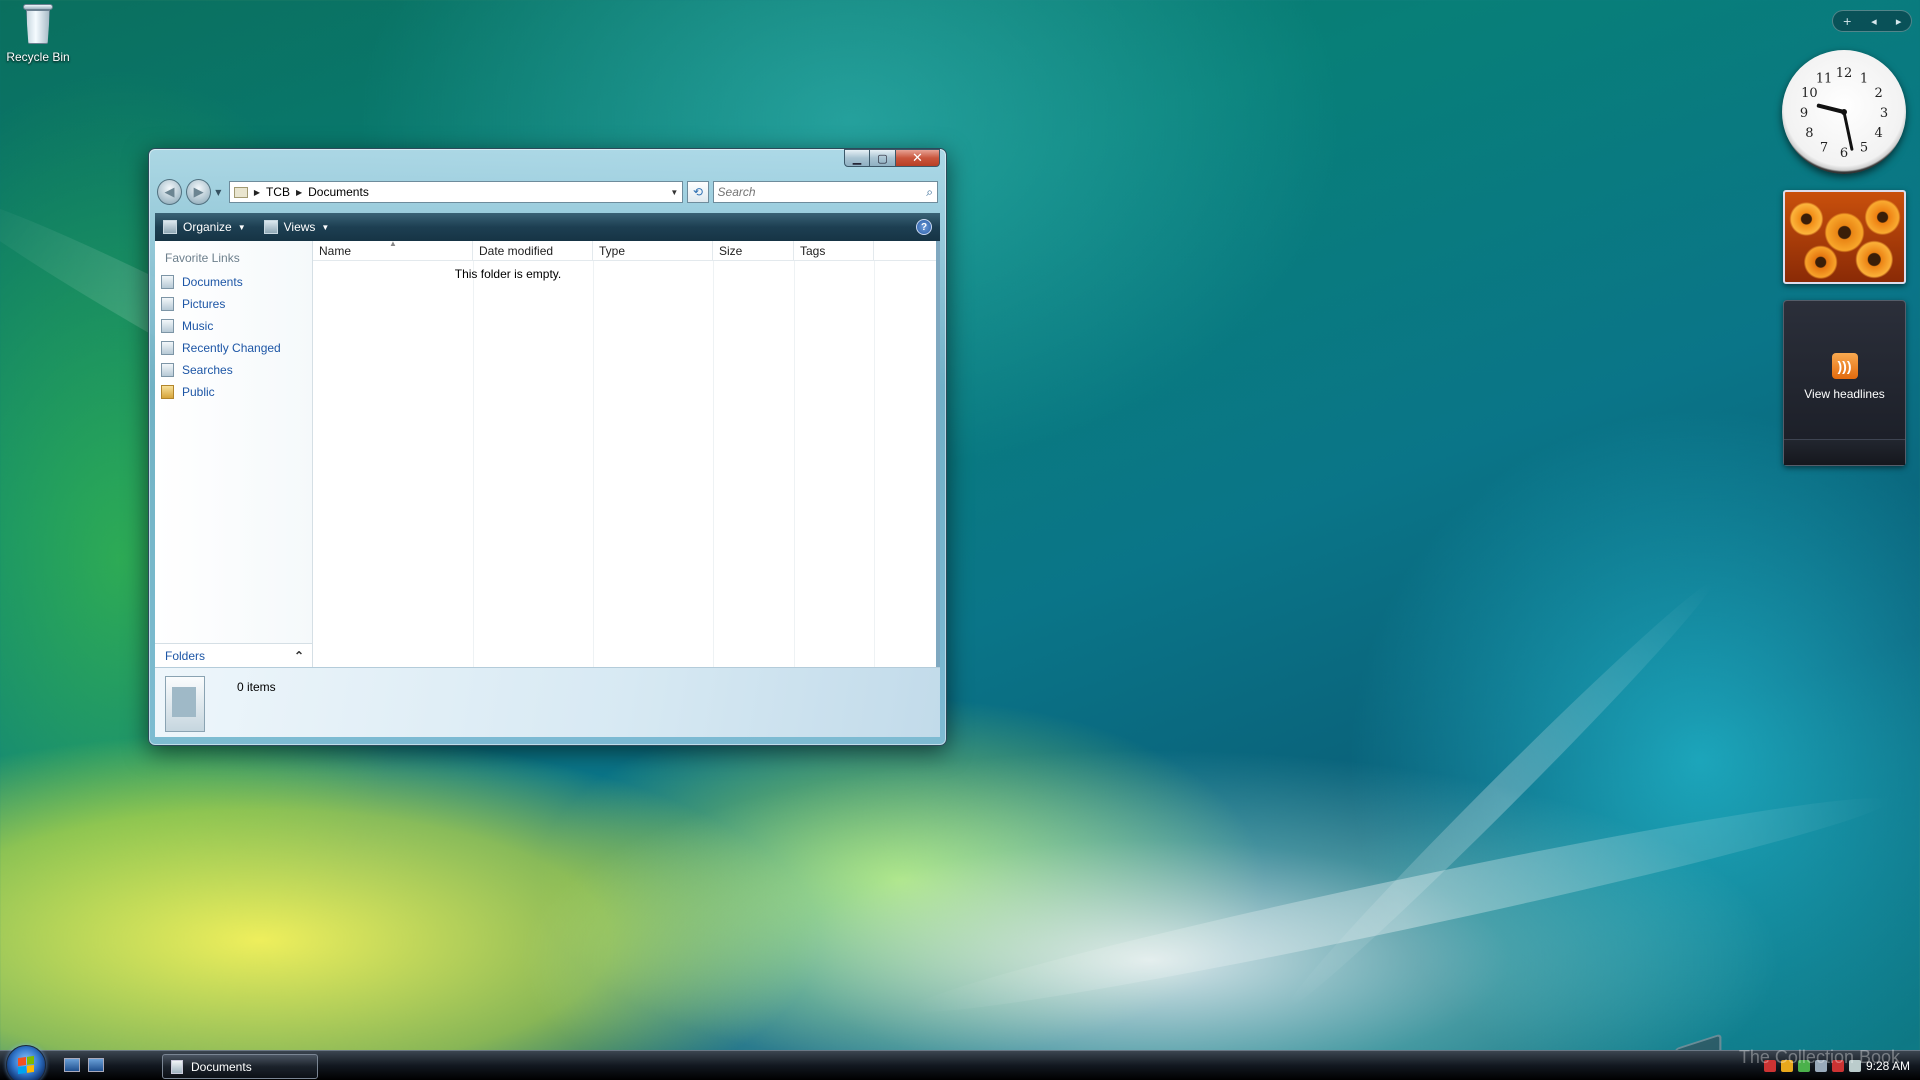 The image size is (1920, 1080). I want to click on recent-pages-dropdown: ▼, so click(220, 192).